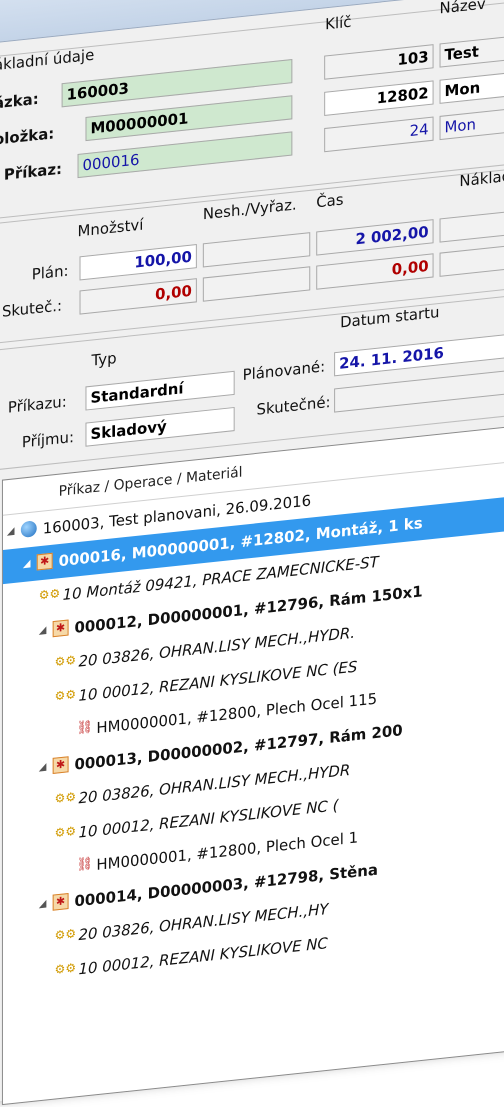 The image size is (504, 1107). What do you see at coordinates (28, 529) in the screenshot?
I see `globe-icon` at bounding box center [28, 529].